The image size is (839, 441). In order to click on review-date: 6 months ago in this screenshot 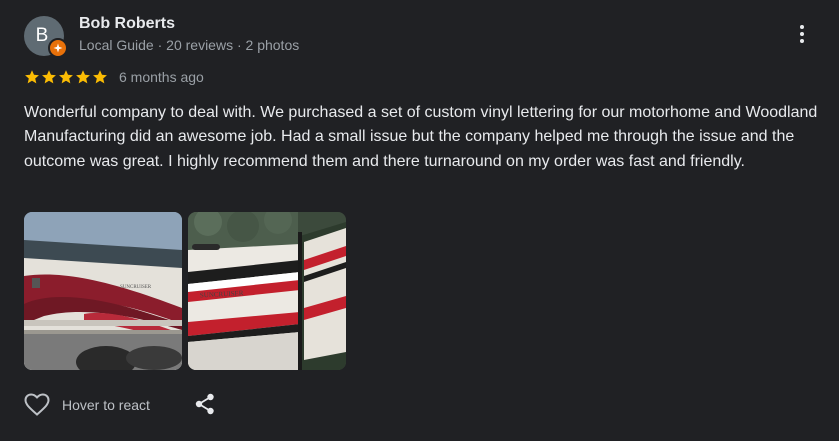, I will do `click(161, 77)`.